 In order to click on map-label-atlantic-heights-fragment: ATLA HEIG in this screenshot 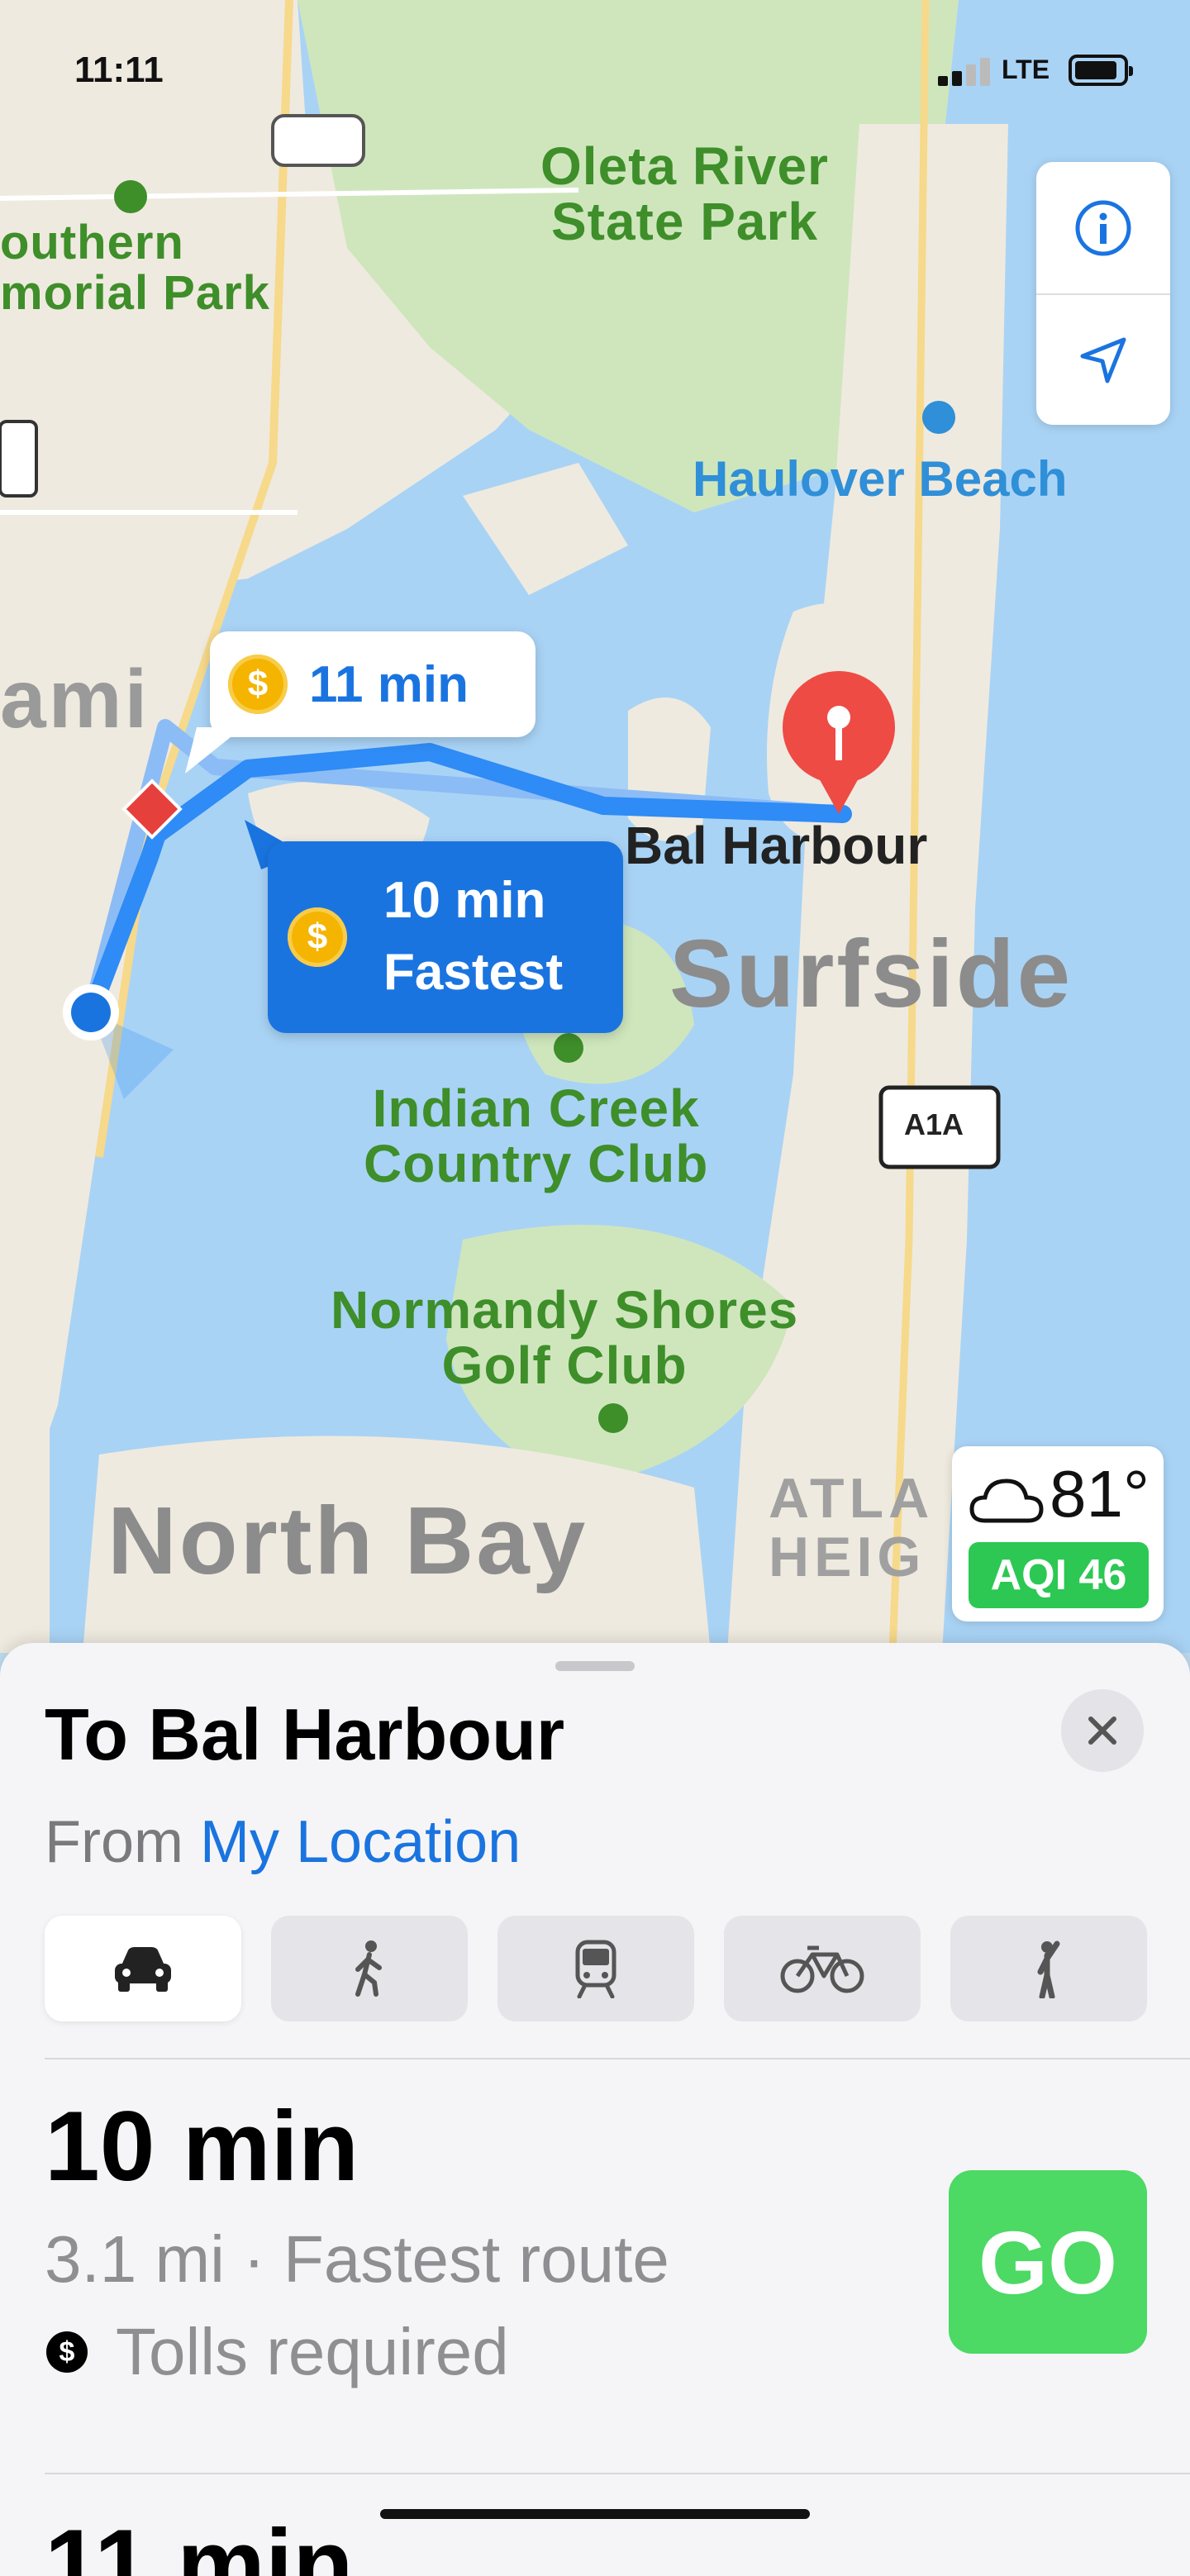, I will do `click(852, 1528)`.